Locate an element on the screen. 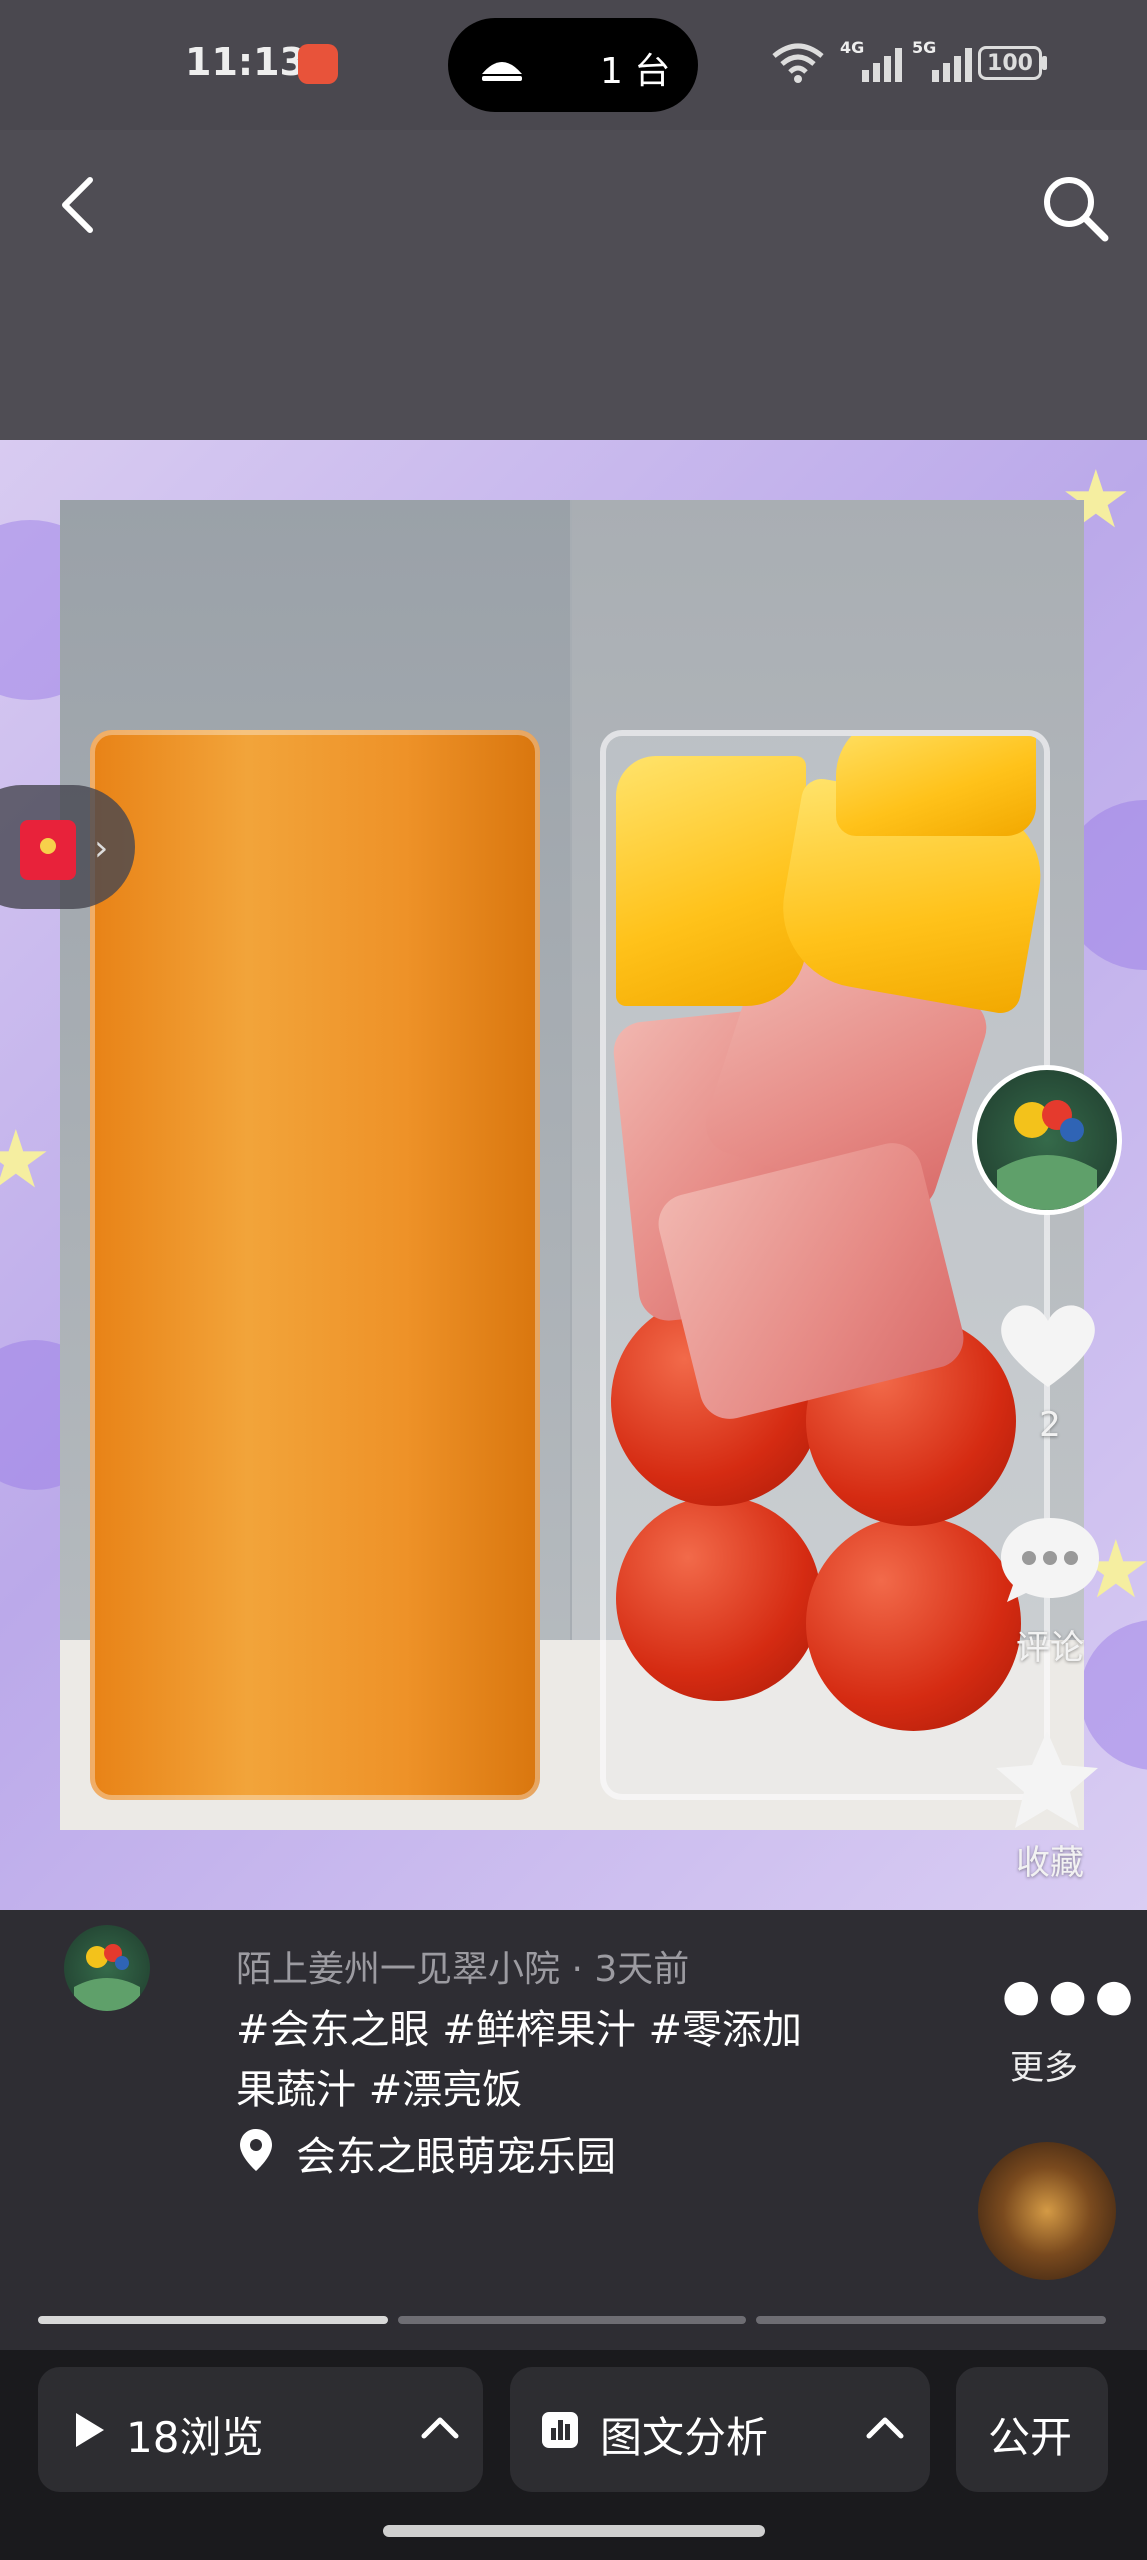 Image resolution: width=1147 pixels, height=2560 pixels. author-avatar is located at coordinates (1047, 1140).